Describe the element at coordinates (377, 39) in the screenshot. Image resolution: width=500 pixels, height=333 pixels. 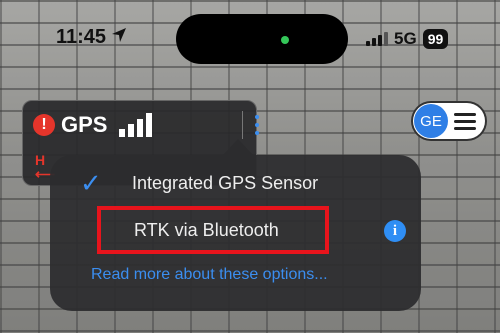
I see `cellular-signal-icon` at that location.